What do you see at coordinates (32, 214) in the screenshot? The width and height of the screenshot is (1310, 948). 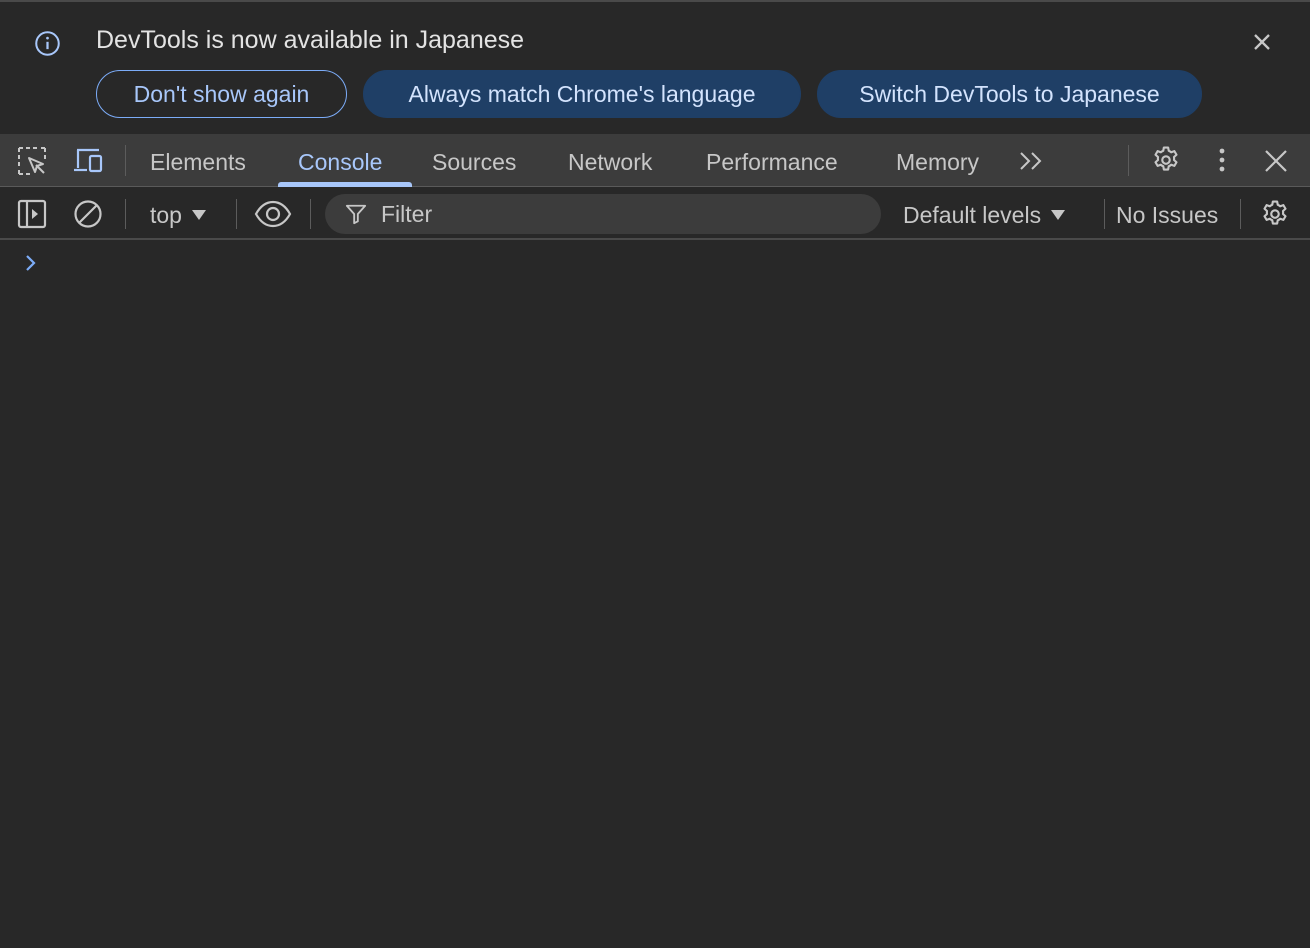 I see `sidebar-toggle-icon` at bounding box center [32, 214].